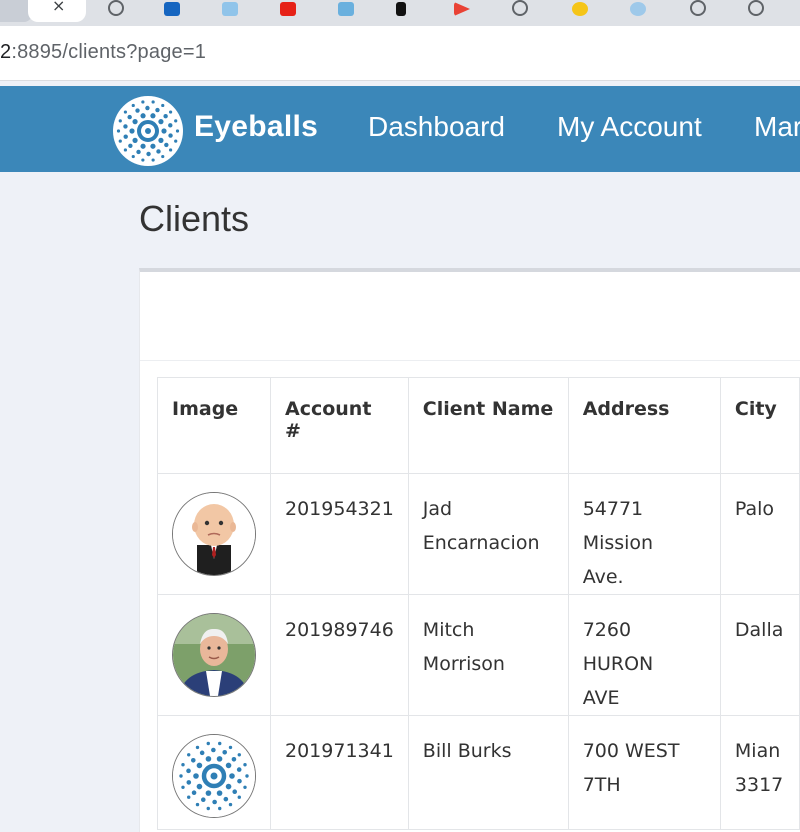 The image size is (800, 832). What do you see at coordinates (488, 534) in the screenshot?
I see `client-name-cell: Jad Encarnacion` at bounding box center [488, 534].